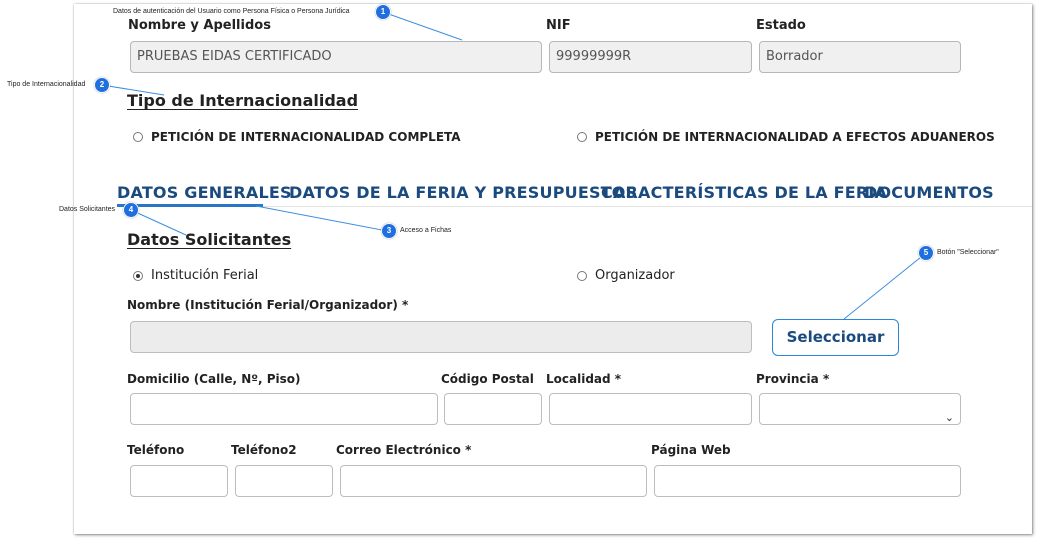 The width and height of the screenshot is (1040, 539). I want to click on callout-4-badge: 4, so click(131, 210).